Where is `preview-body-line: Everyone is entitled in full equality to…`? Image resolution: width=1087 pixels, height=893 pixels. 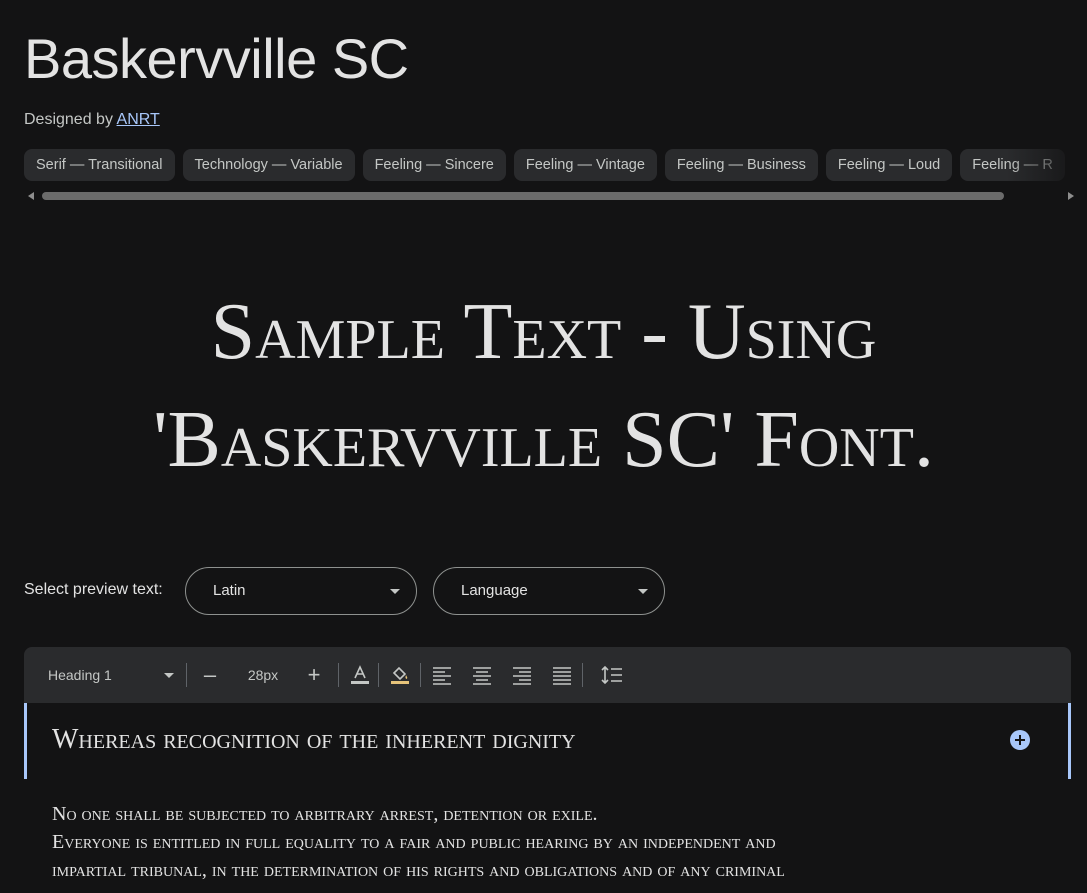 preview-body-line: Everyone is entitled in full equality to… is located at coordinates (414, 842).